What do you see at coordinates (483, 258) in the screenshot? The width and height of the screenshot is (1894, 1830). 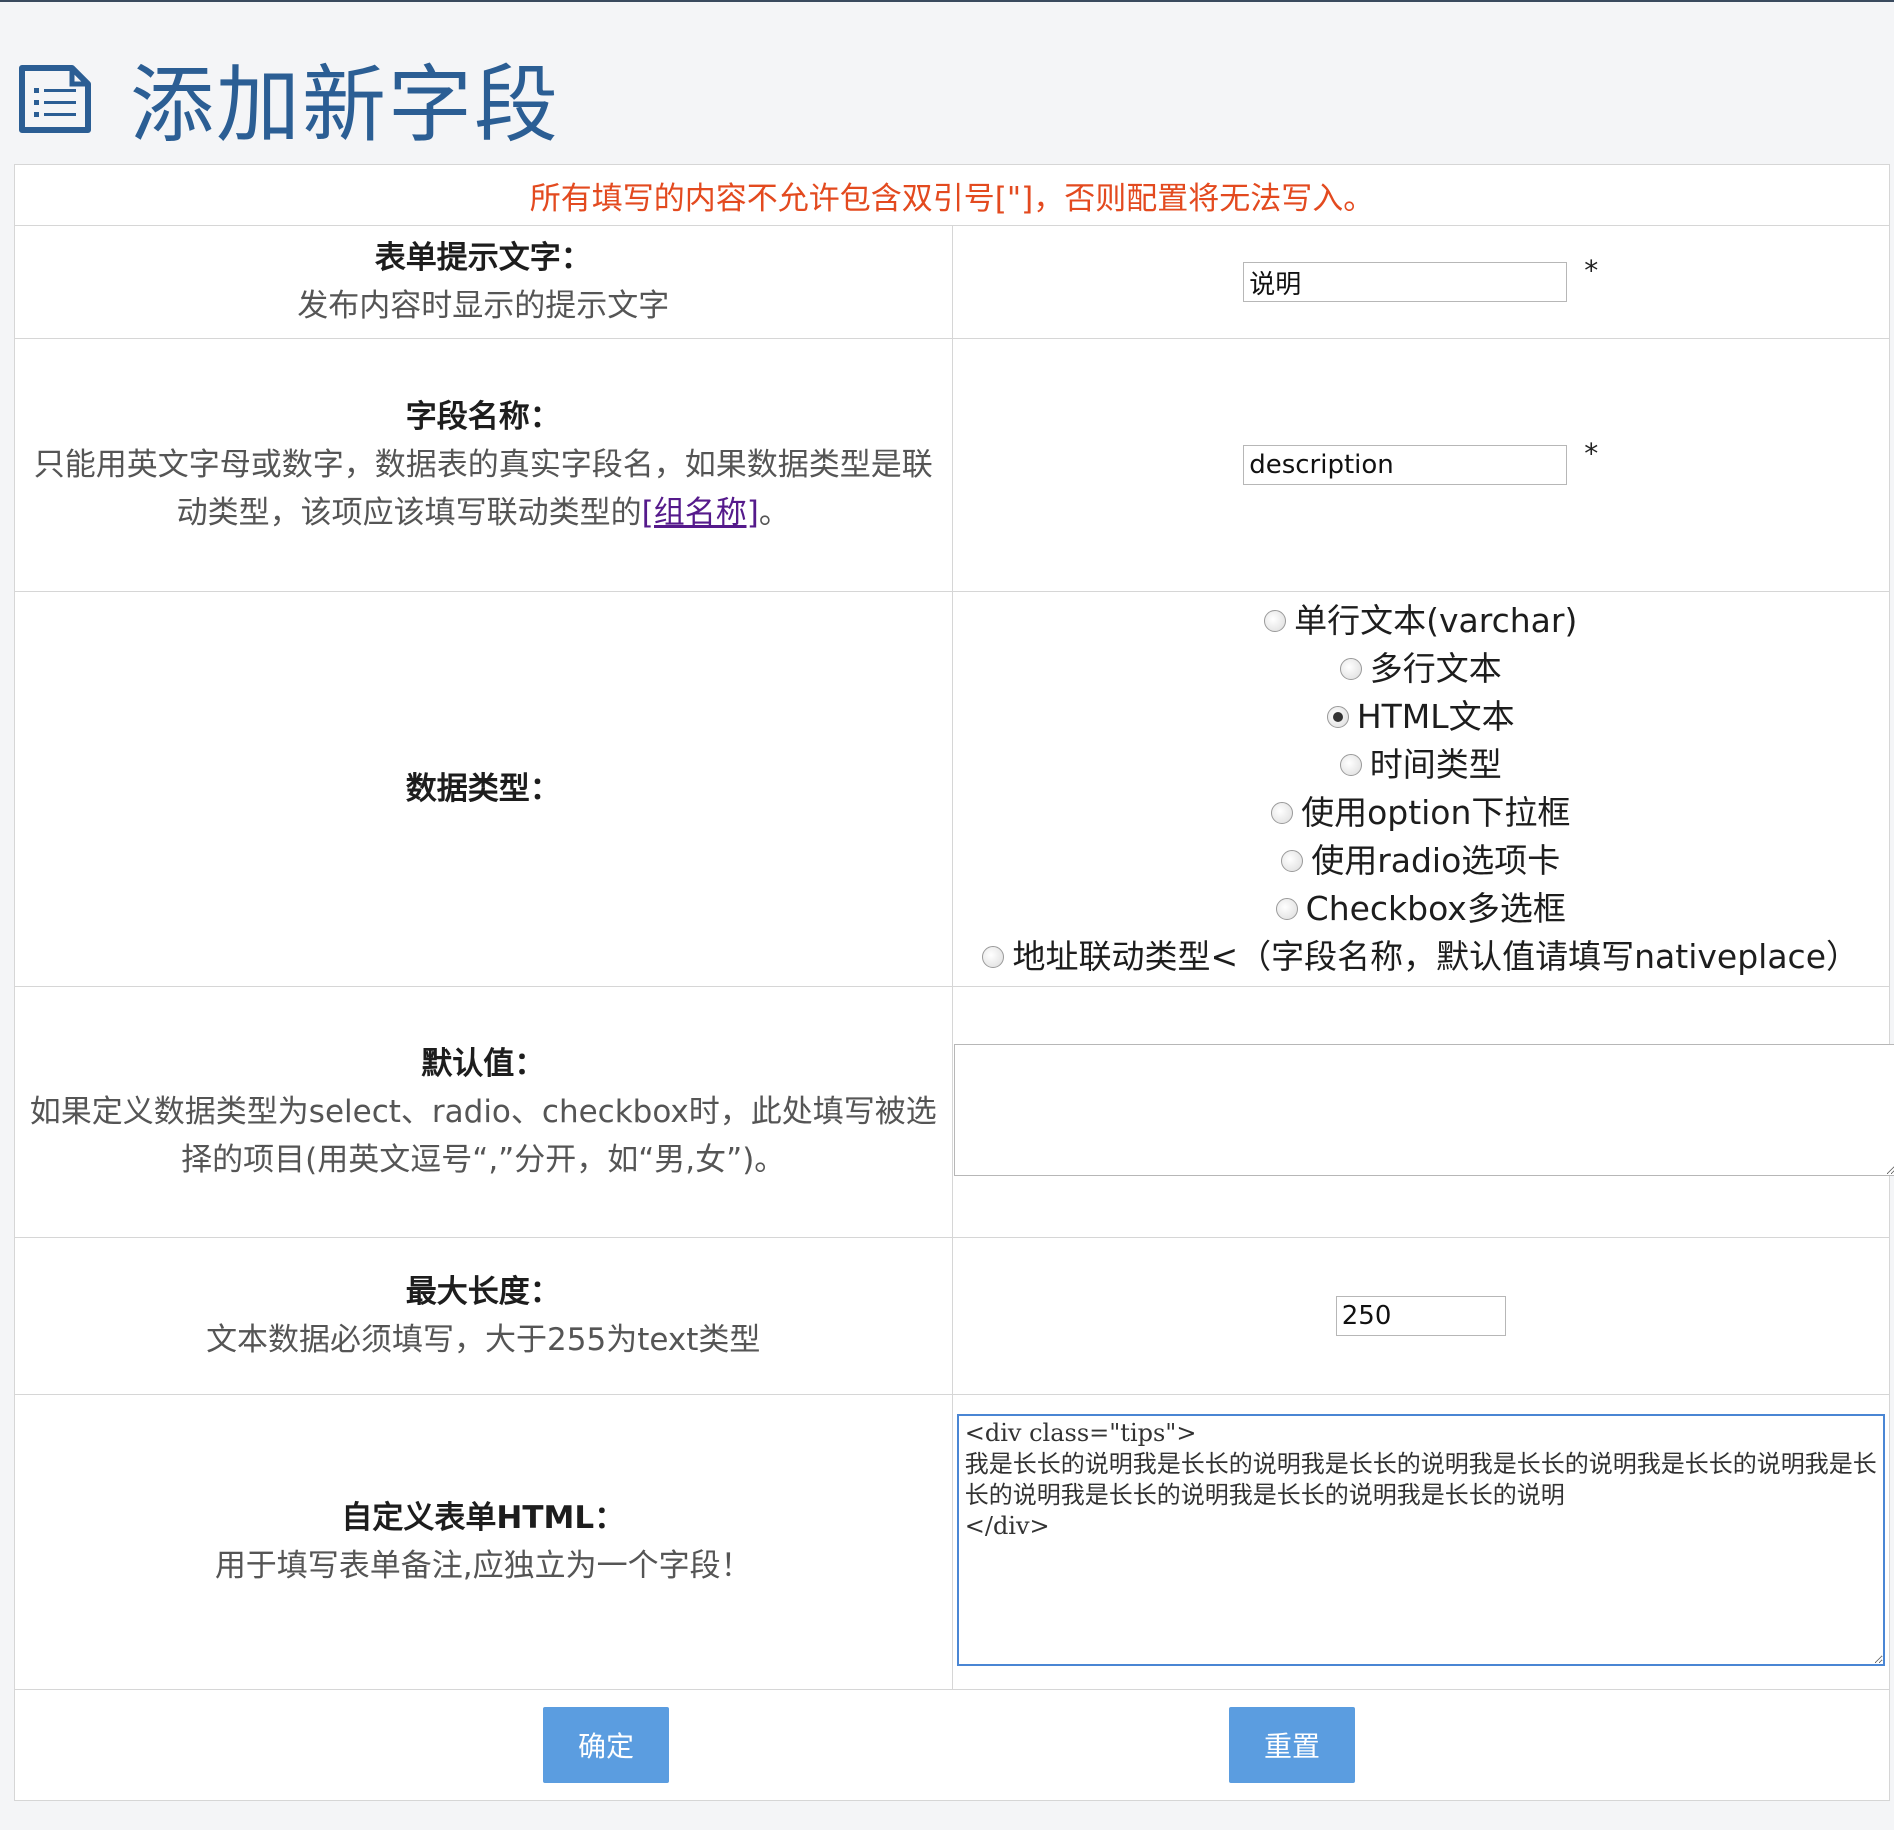 I see `prompt-text-label: 表单提示文字：` at bounding box center [483, 258].